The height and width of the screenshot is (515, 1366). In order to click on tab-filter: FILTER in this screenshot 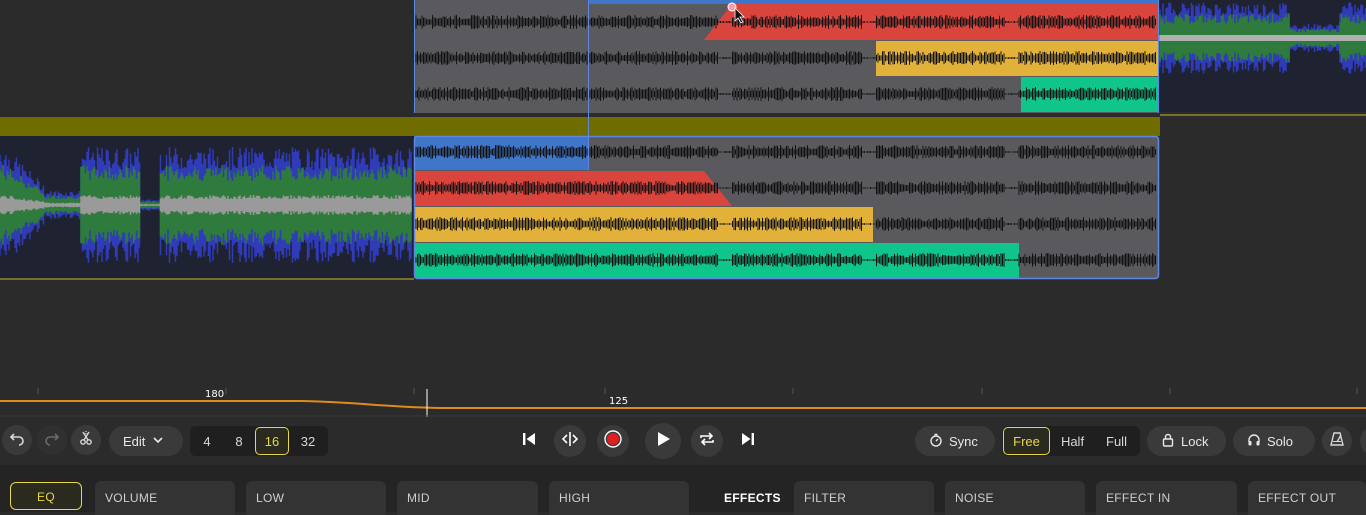, I will do `click(864, 498)`.